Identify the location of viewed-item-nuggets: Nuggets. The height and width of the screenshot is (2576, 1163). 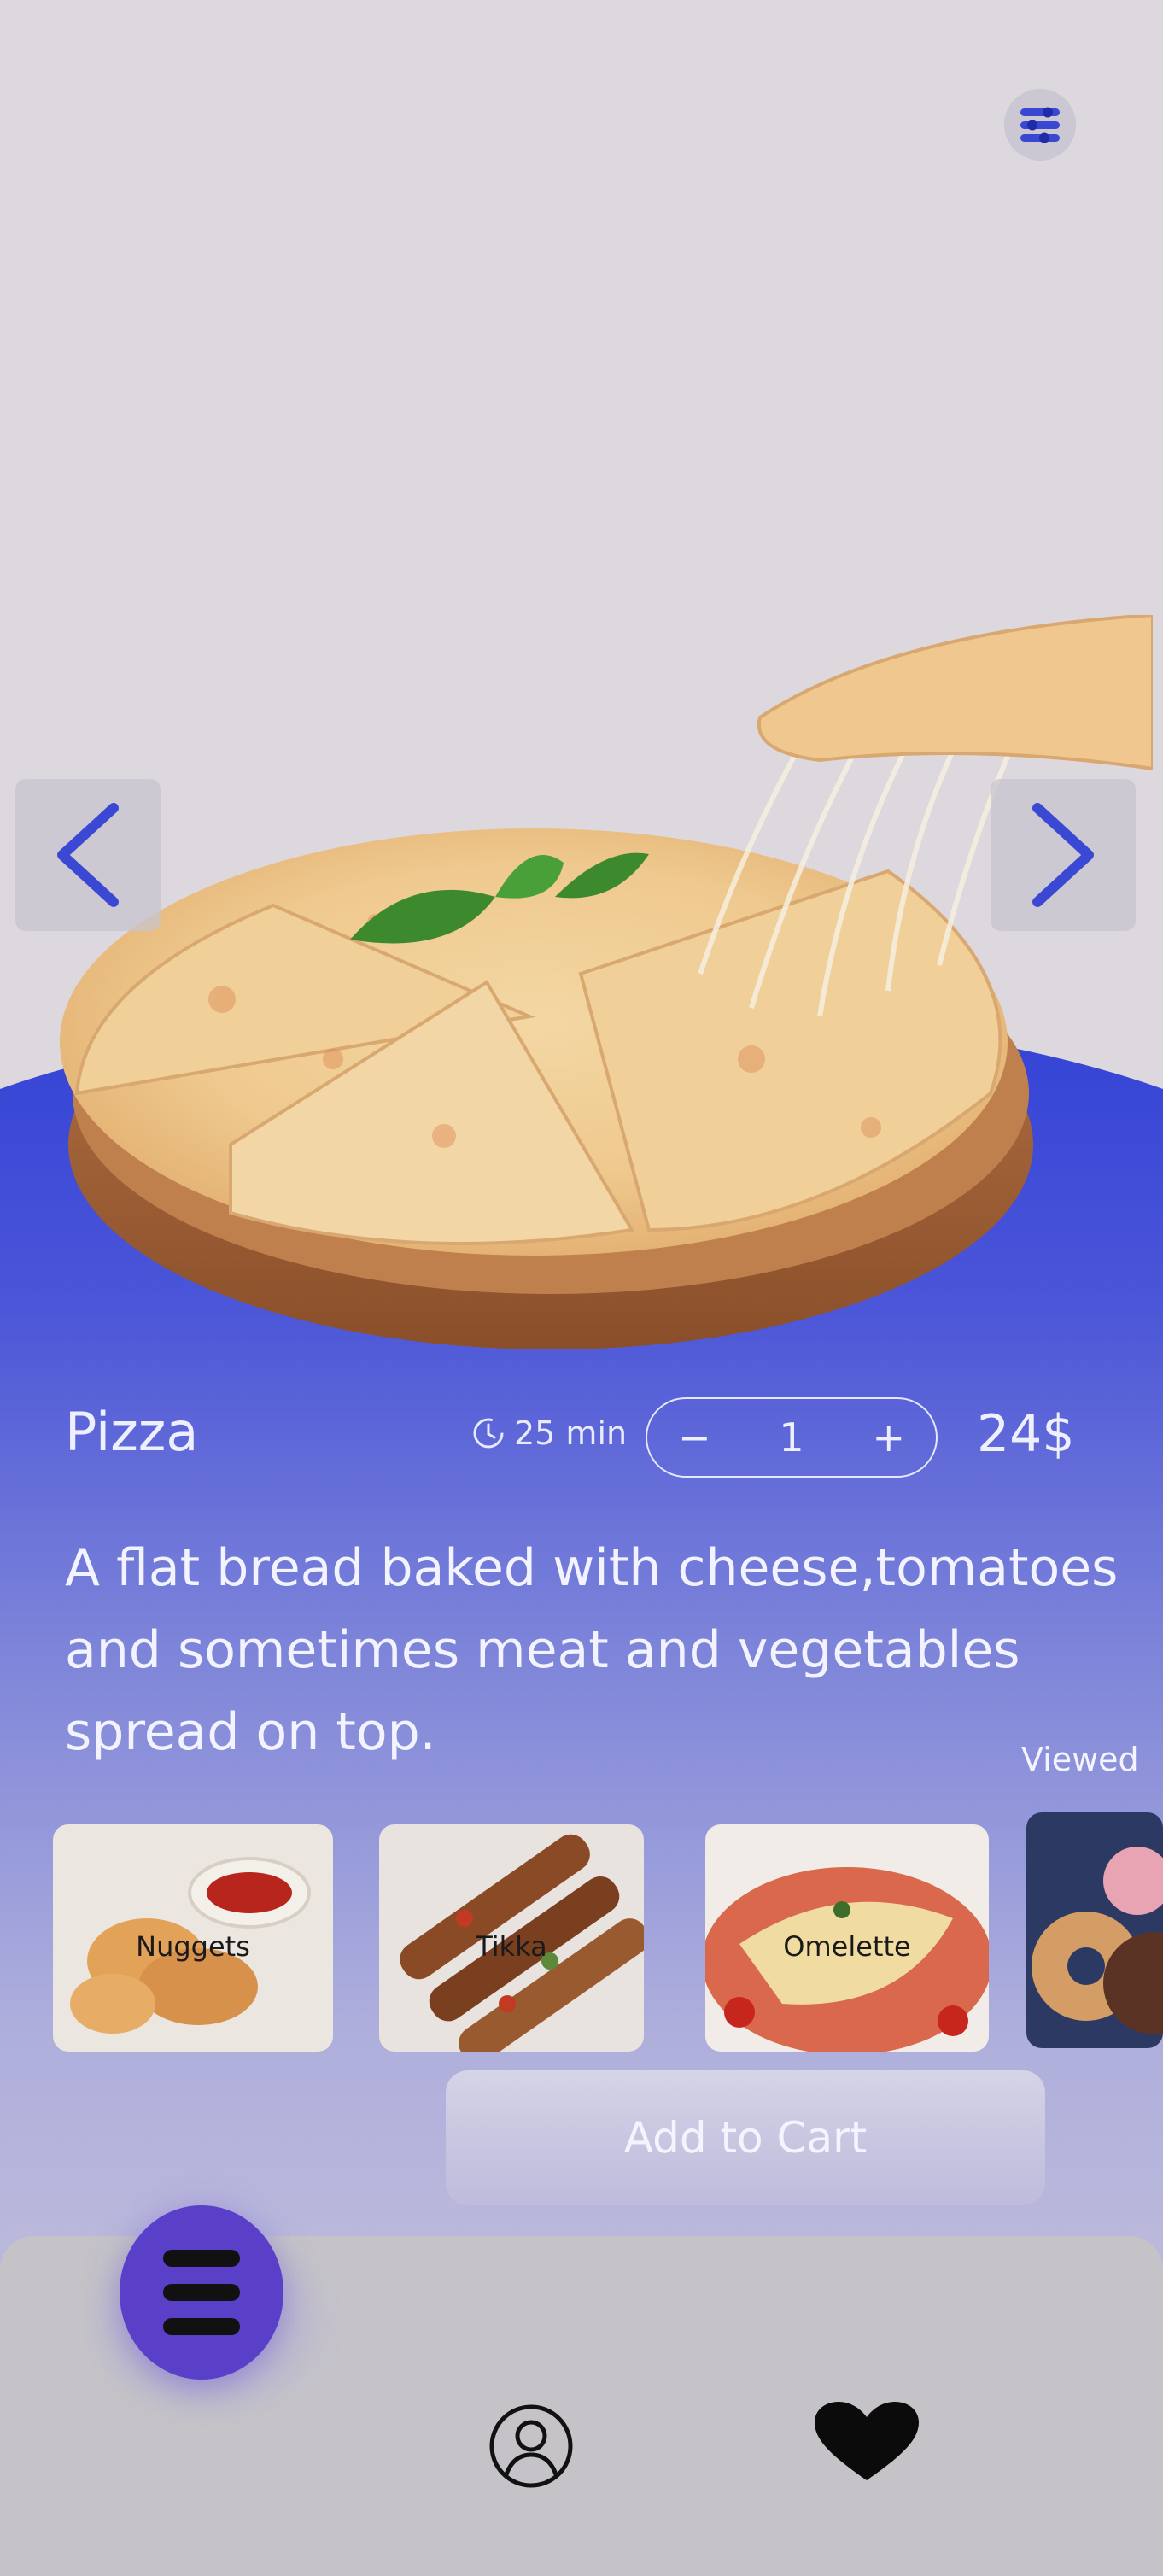
(193, 1938).